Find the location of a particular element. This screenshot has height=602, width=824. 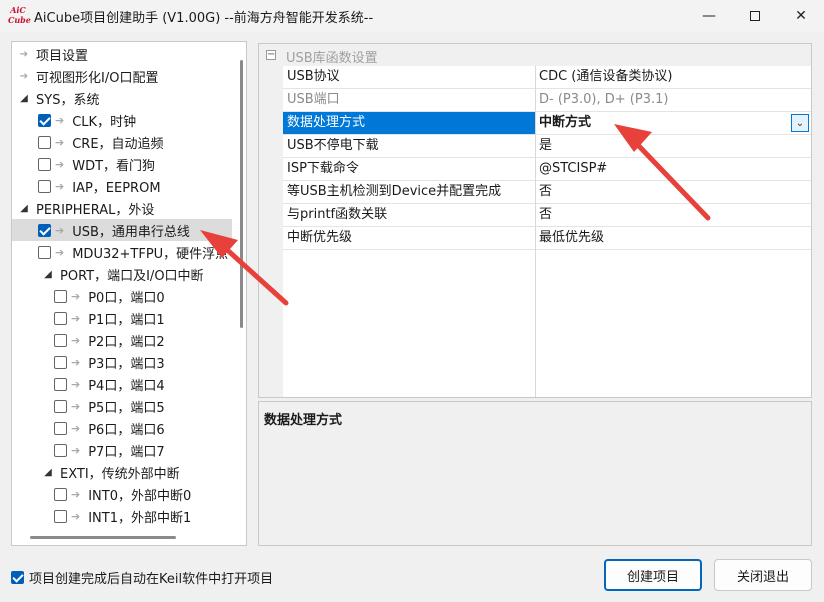

create-project-button: 创建项目 is located at coordinates (653, 575).